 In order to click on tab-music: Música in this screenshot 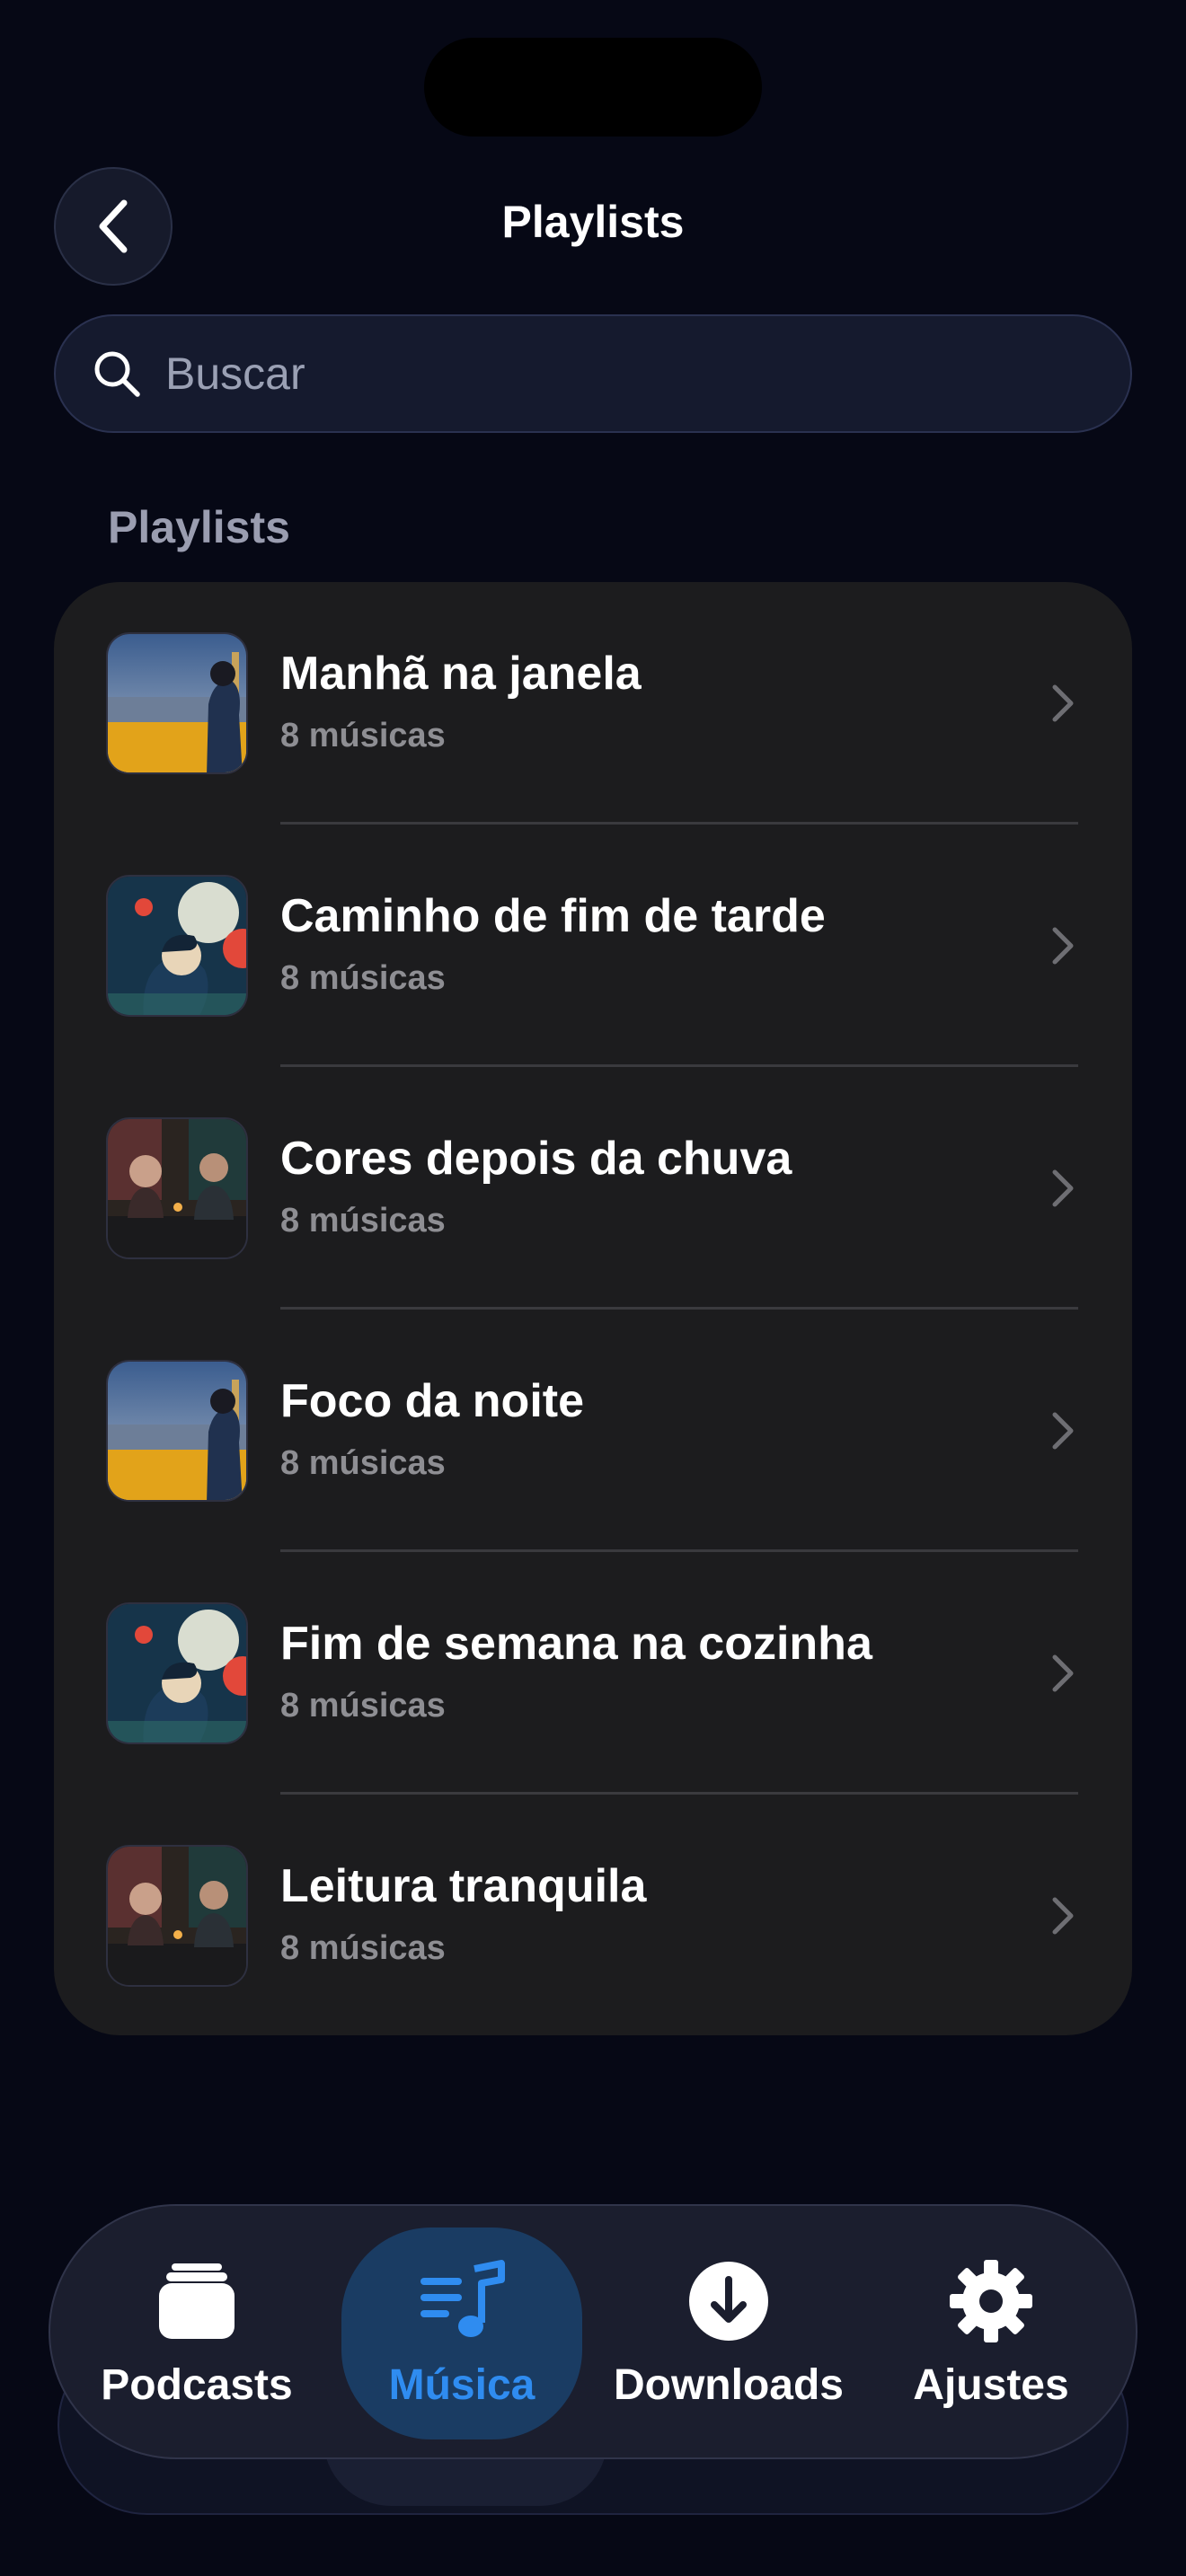, I will do `click(461, 2333)`.